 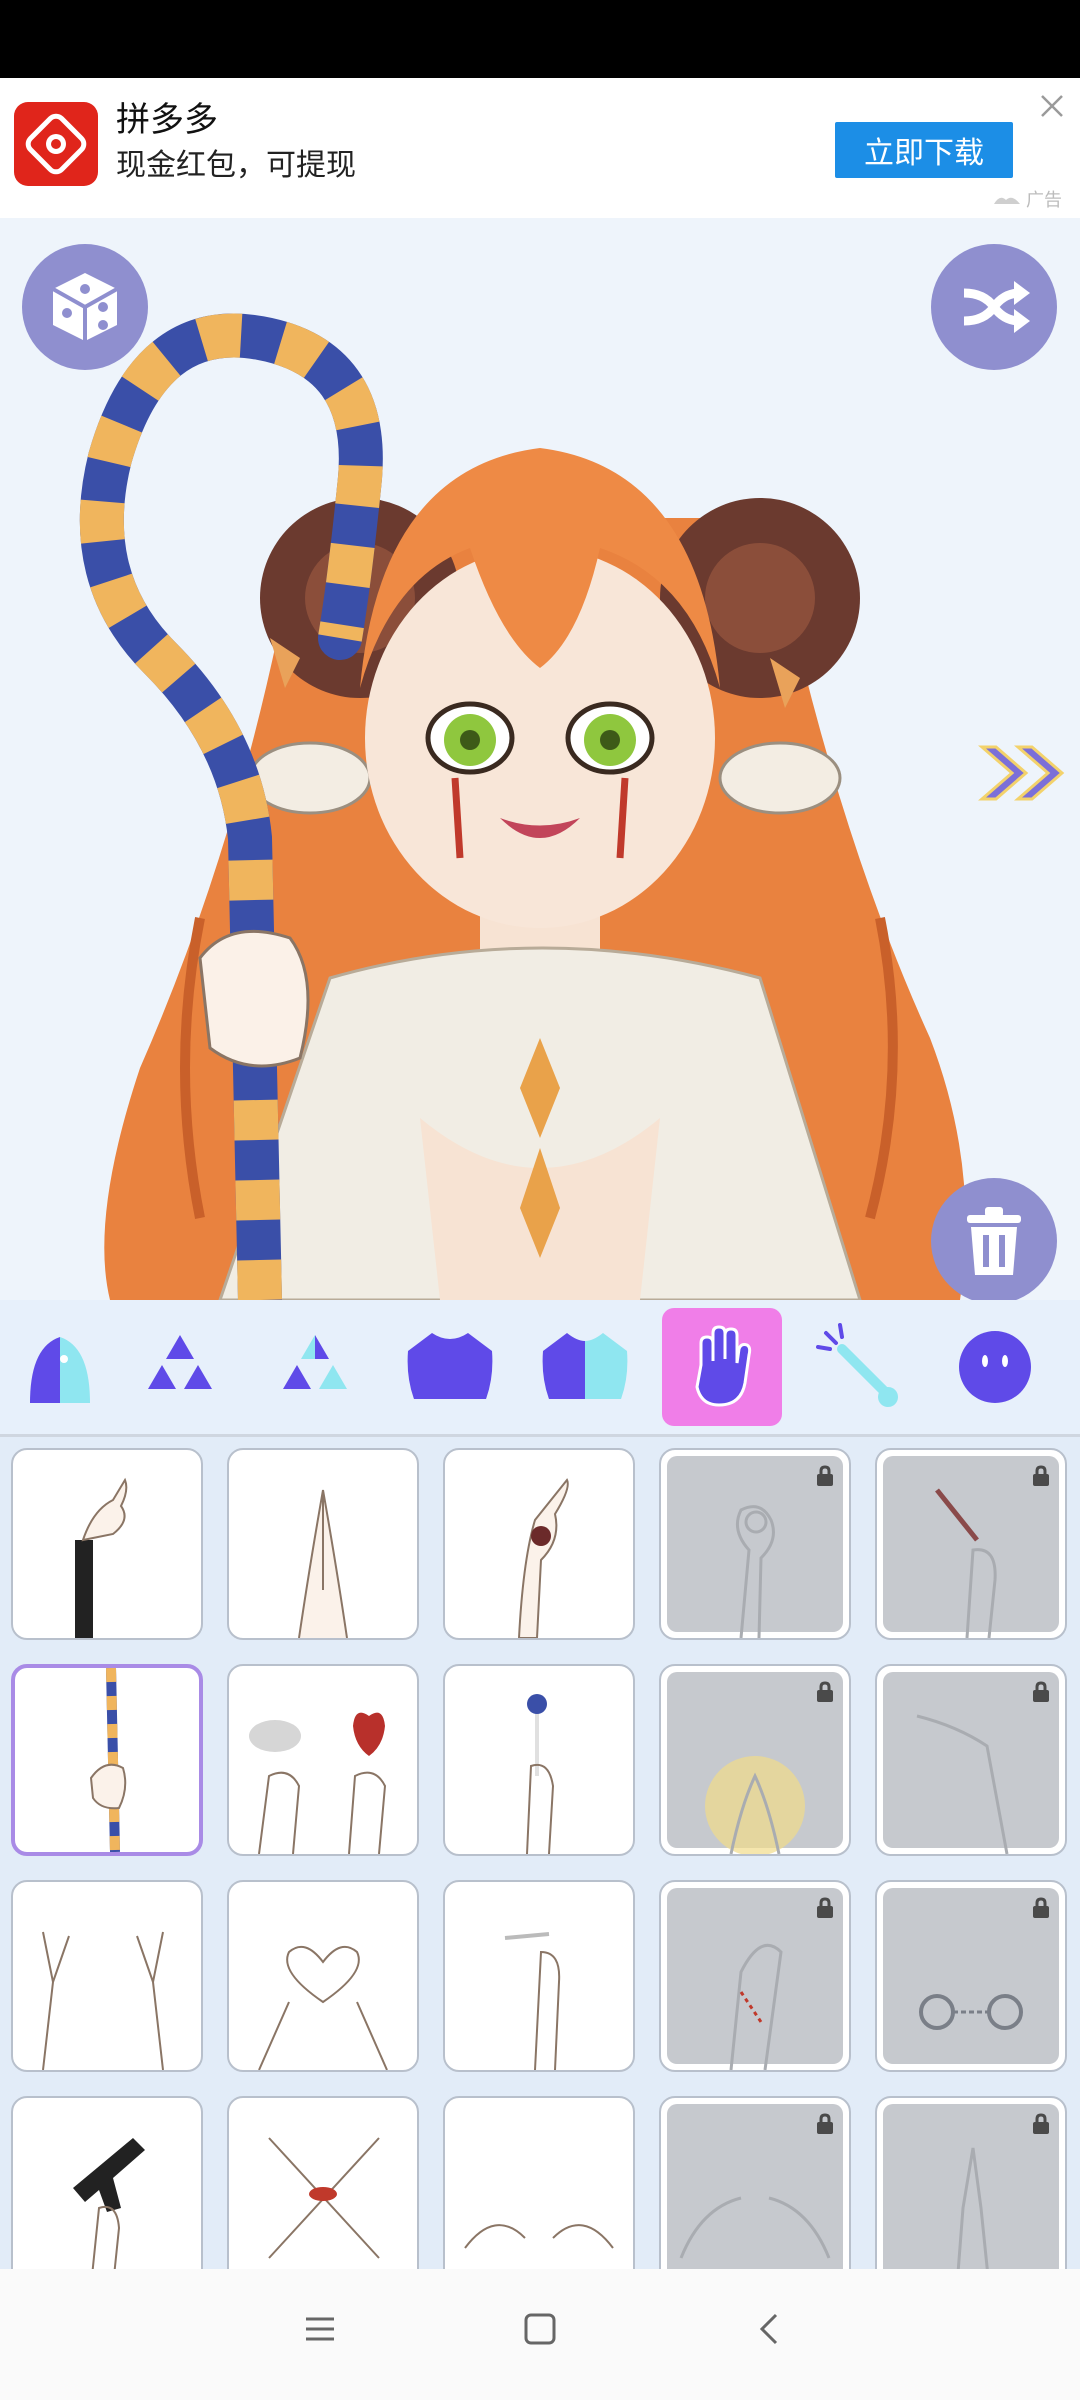 I want to click on dice-icon, so click(x=85, y=307).